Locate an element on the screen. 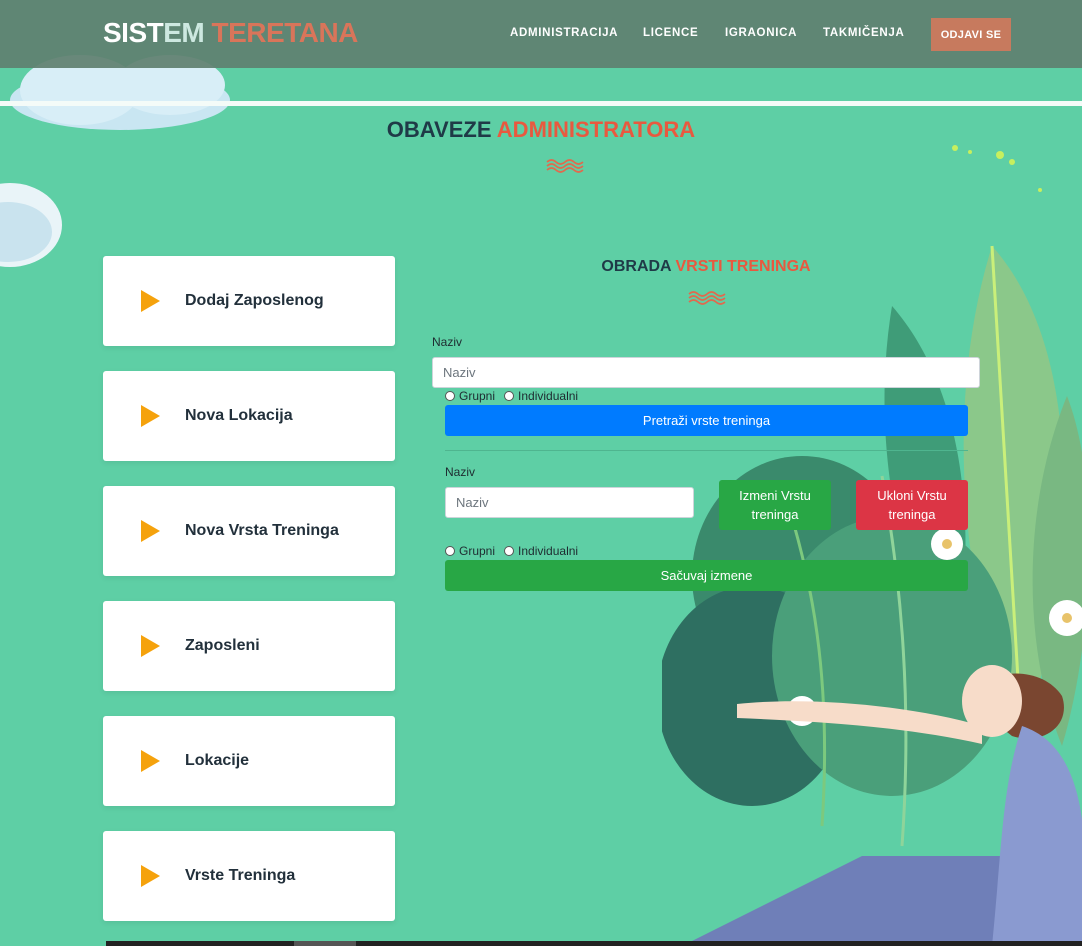 The height and width of the screenshot is (946, 1082). decorative-line is located at coordinates (541, 103).